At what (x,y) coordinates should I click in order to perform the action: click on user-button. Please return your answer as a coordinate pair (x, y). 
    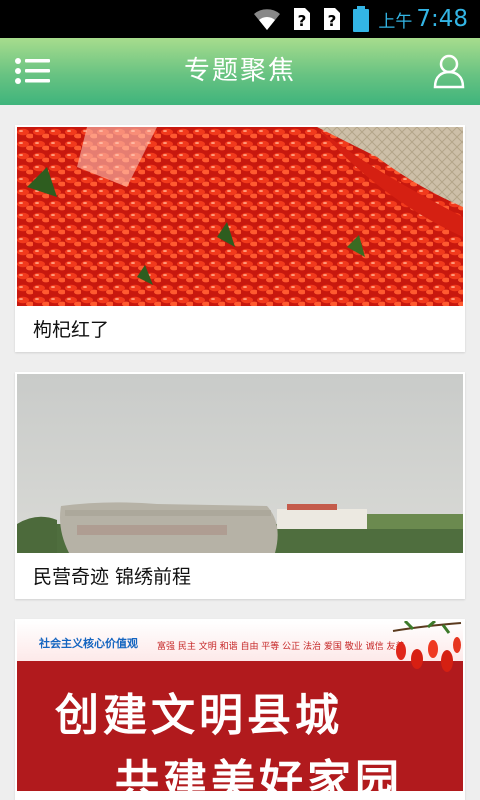
    Looking at the image, I should click on (449, 71).